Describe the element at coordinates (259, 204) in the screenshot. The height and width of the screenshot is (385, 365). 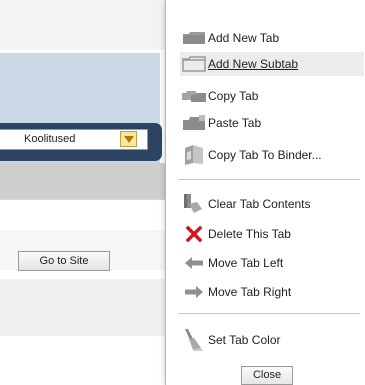
I see `menu-item-label: Clear Tab Contents` at that location.